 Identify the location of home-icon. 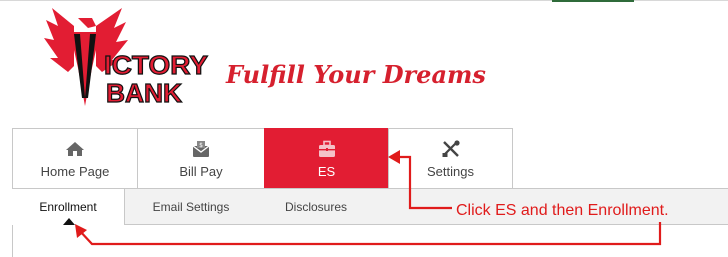
(75, 149).